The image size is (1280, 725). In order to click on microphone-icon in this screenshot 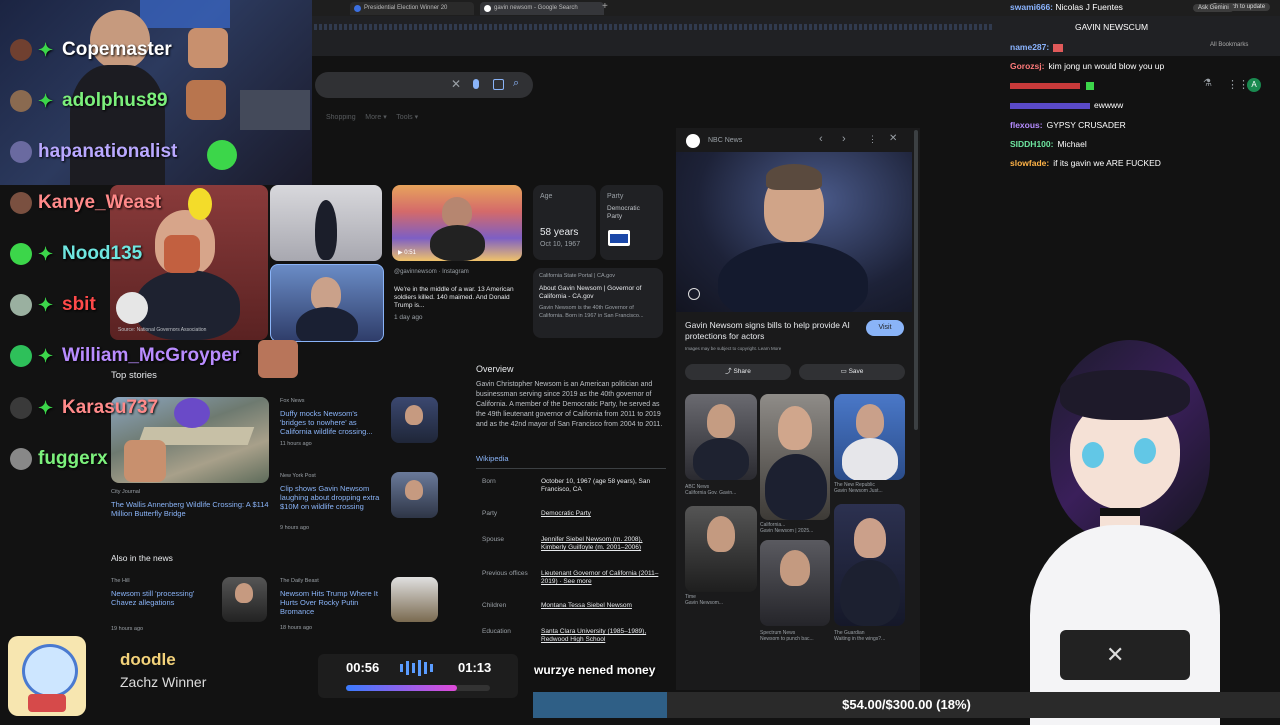, I will do `click(476, 84)`.